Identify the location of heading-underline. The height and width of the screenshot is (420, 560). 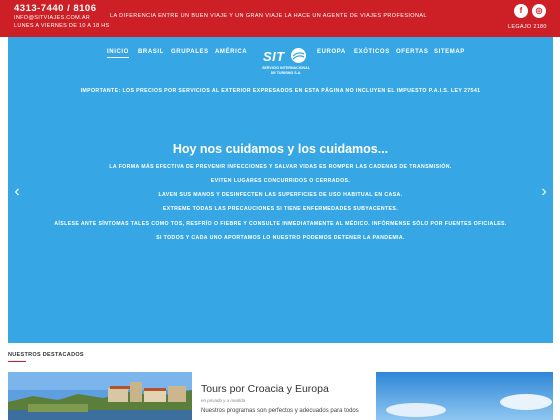
(17, 361).